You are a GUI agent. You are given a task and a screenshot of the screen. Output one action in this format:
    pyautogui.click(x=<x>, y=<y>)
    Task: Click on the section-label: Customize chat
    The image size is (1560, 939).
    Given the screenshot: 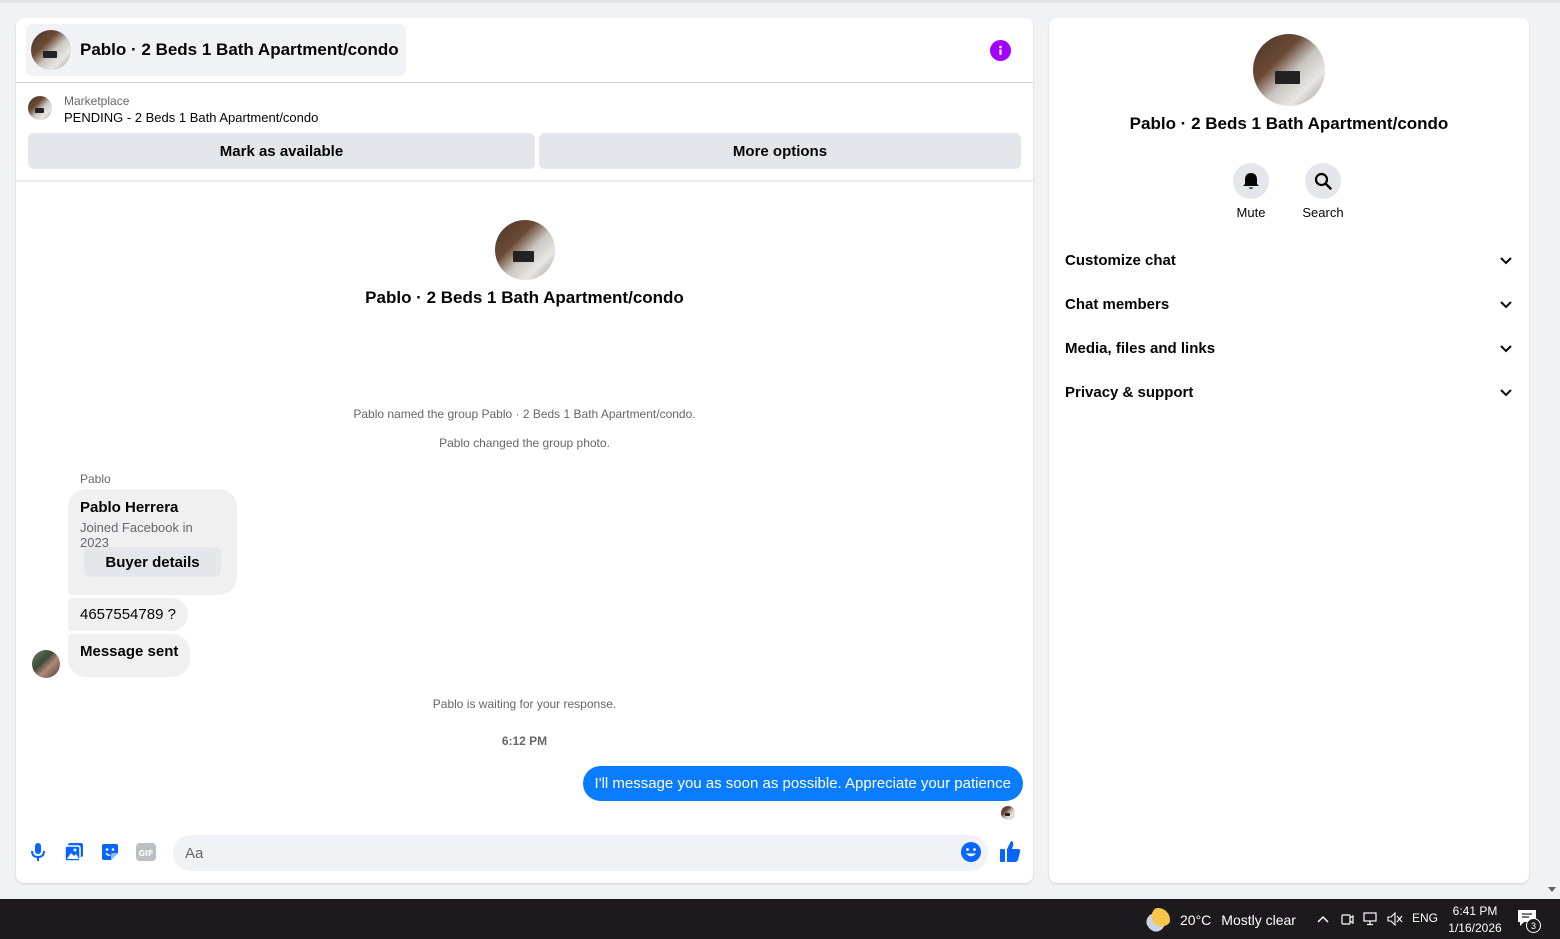 What is the action you would take?
    pyautogui.click(x=1120, y=260)
    